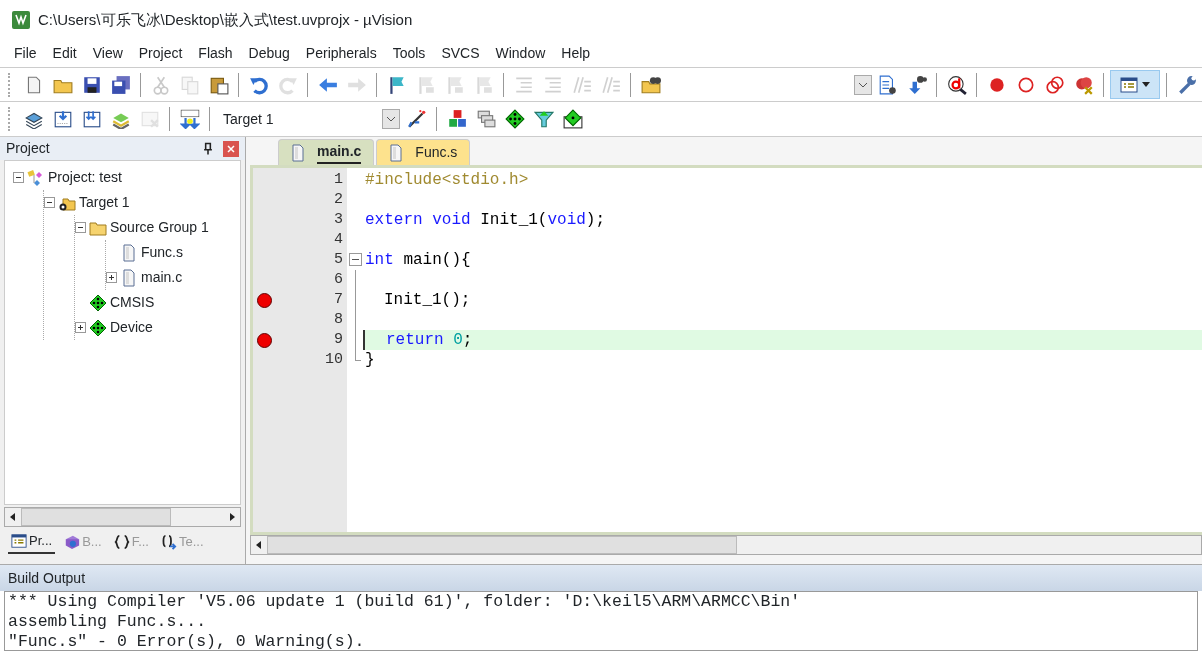 The height and width of the screenshot is (655, 1202). What do you see at coordinates (47, 578) in the screenshot?
I see `panel-title: Build Output` at bounding box center [47, 578].